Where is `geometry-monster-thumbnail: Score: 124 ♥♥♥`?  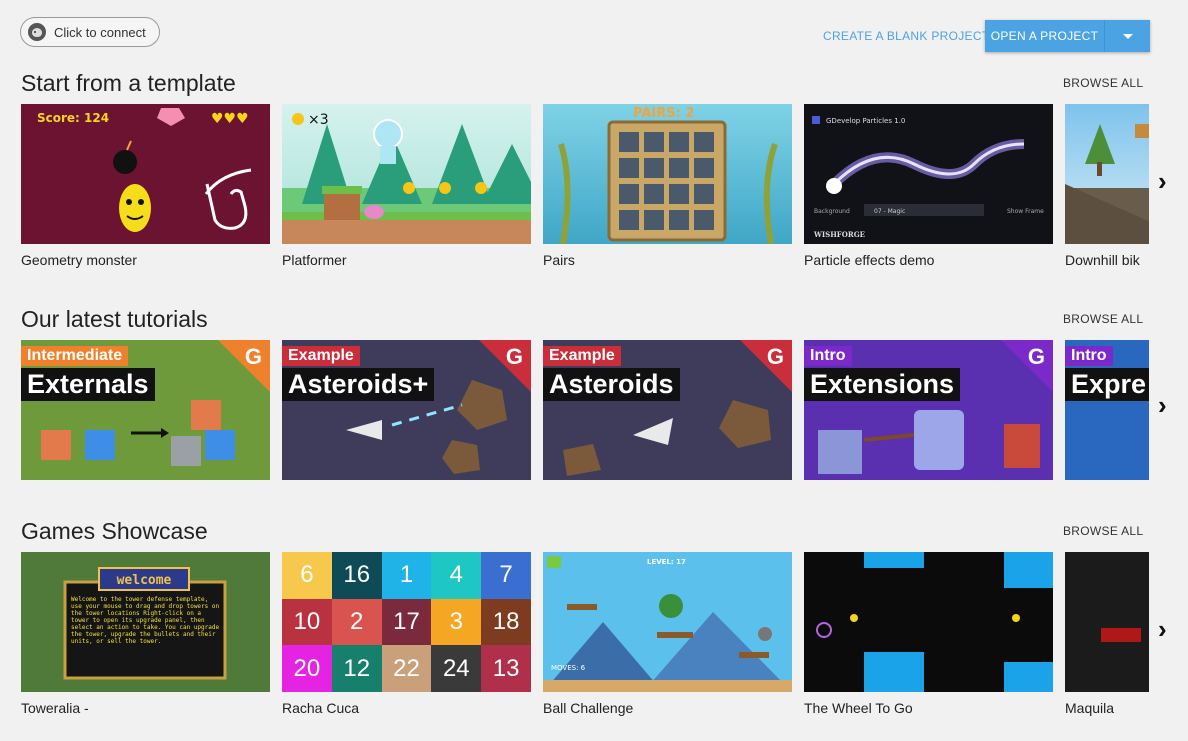
geometry-monster-thumbnail: Score: 124 ♥♥♥ is located at coordinates (144, 170).